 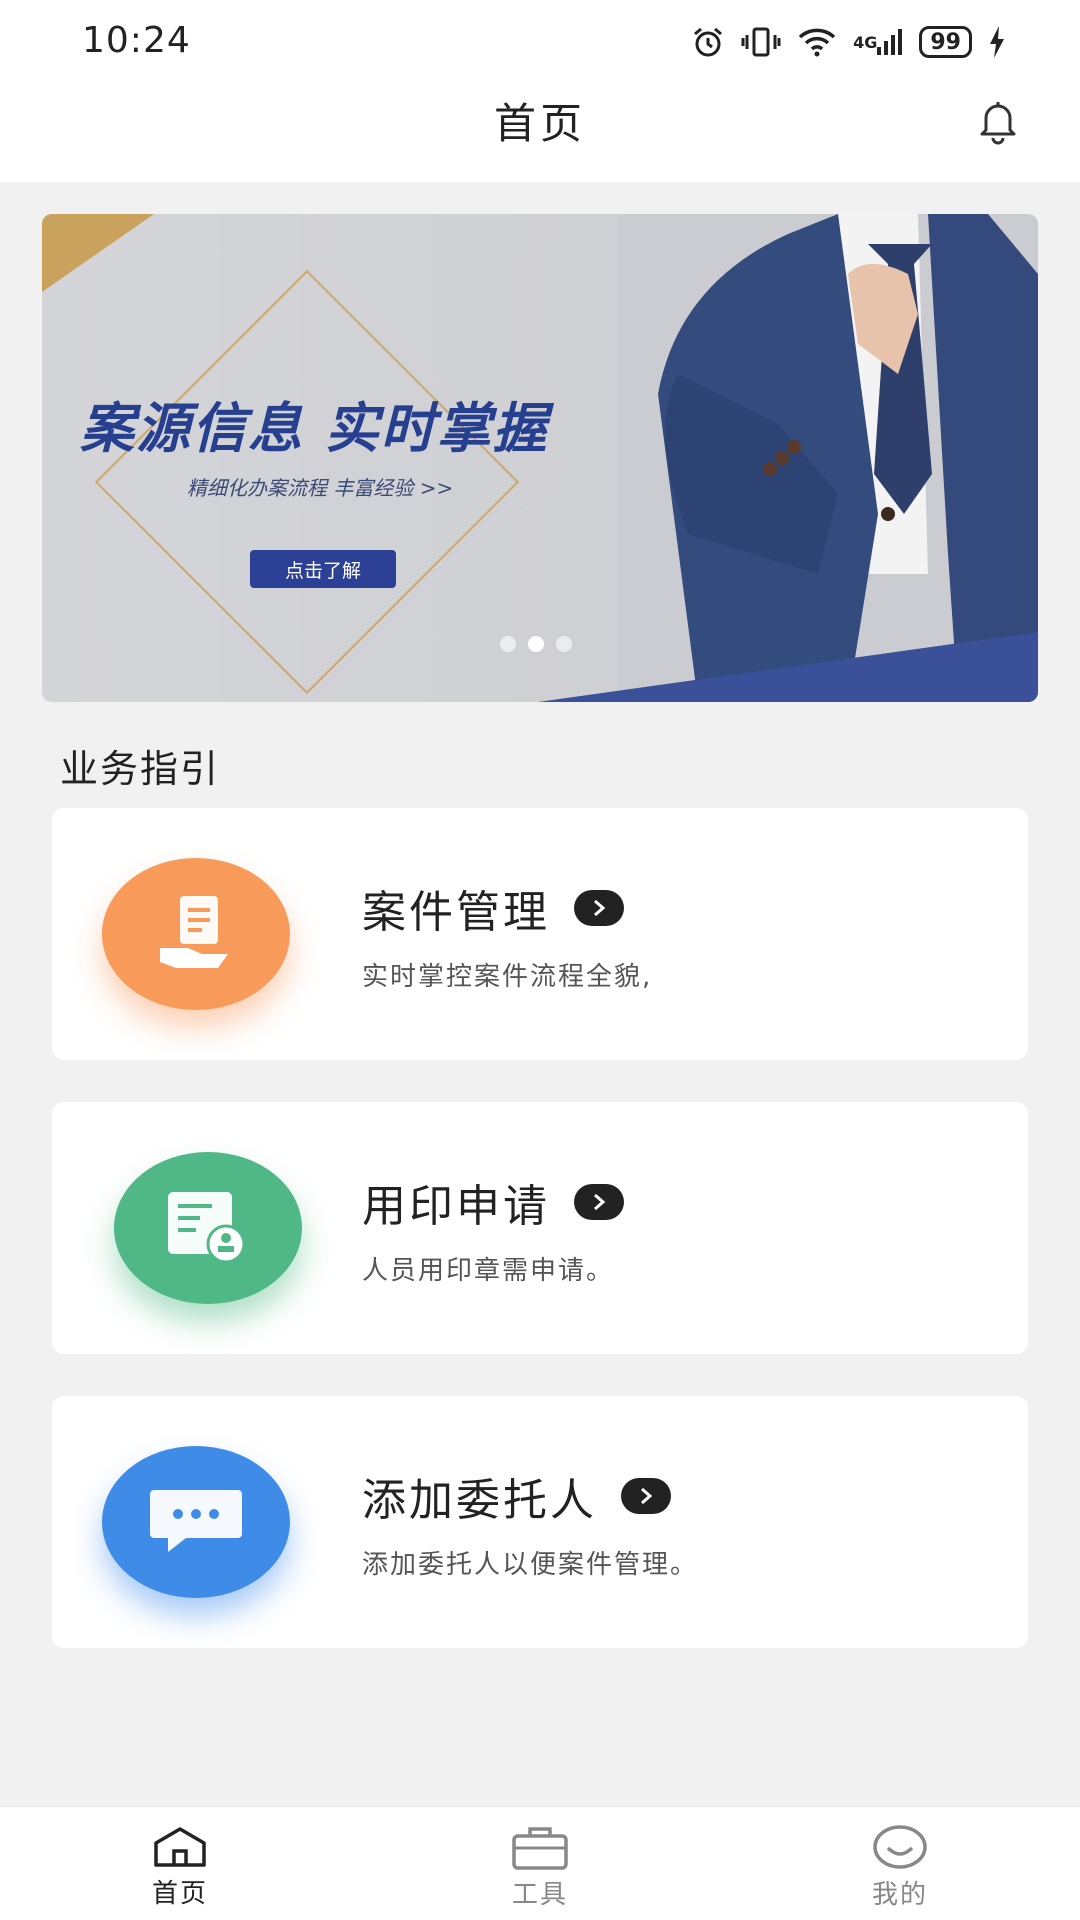 What do you see at coordinates (817, 42) in the screenshot?
I see `wifi-icon` at bounding box center [817, 42].